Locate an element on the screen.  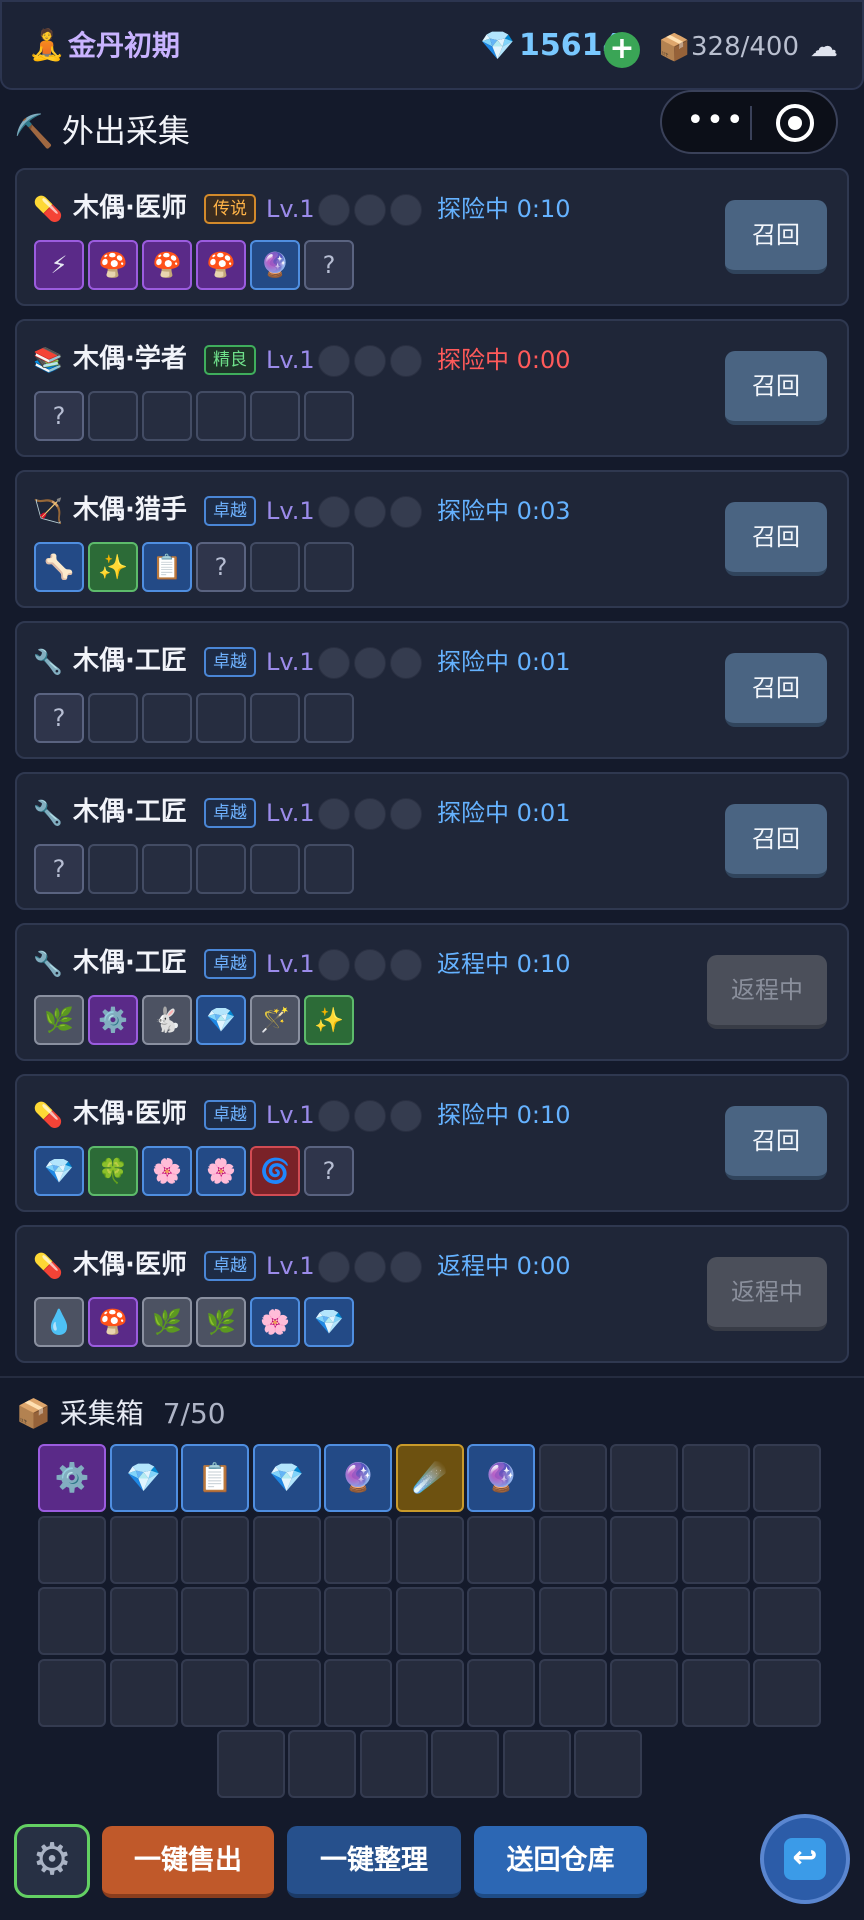
loot-slot: 🌸 is located at coordinates (275, 1322).